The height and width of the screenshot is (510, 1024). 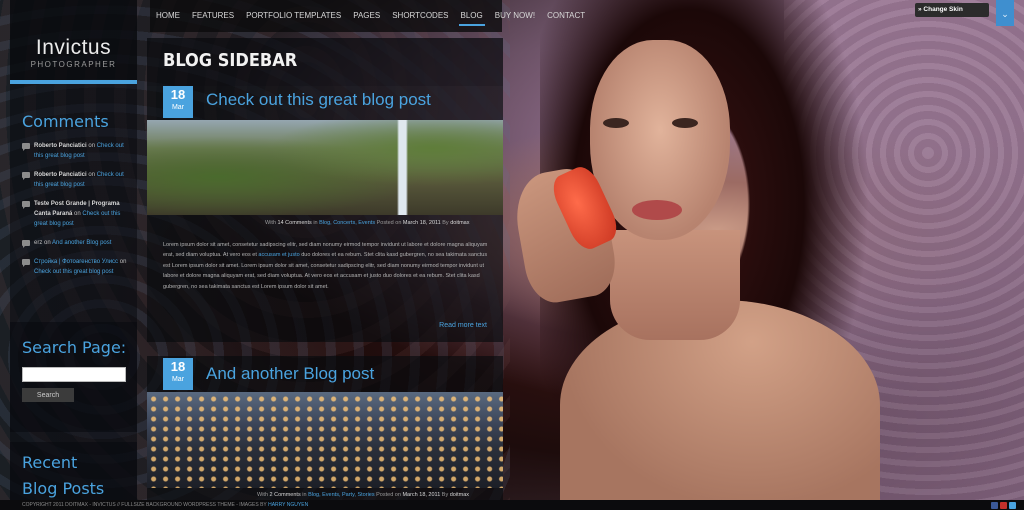 What do you see at coordinates (295, 223) in the screenshot?
I see `comment-count: 14 Comments` at bounding box center [295, 223].